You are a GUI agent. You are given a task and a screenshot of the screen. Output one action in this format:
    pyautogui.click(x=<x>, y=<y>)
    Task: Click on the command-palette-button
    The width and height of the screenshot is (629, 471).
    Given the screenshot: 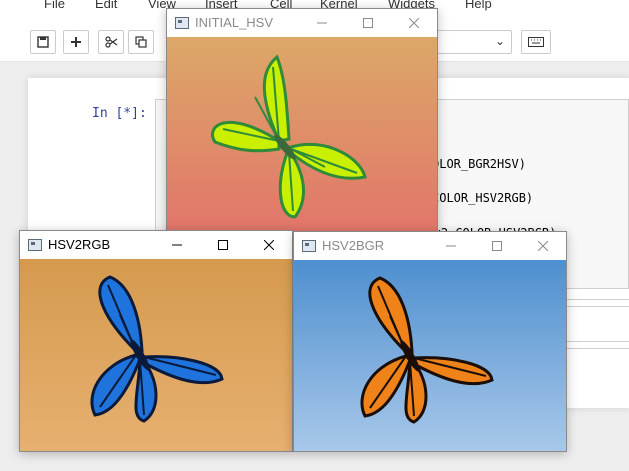 What is the action you would take?
    pyautogui.click(x=536, y=42)
    